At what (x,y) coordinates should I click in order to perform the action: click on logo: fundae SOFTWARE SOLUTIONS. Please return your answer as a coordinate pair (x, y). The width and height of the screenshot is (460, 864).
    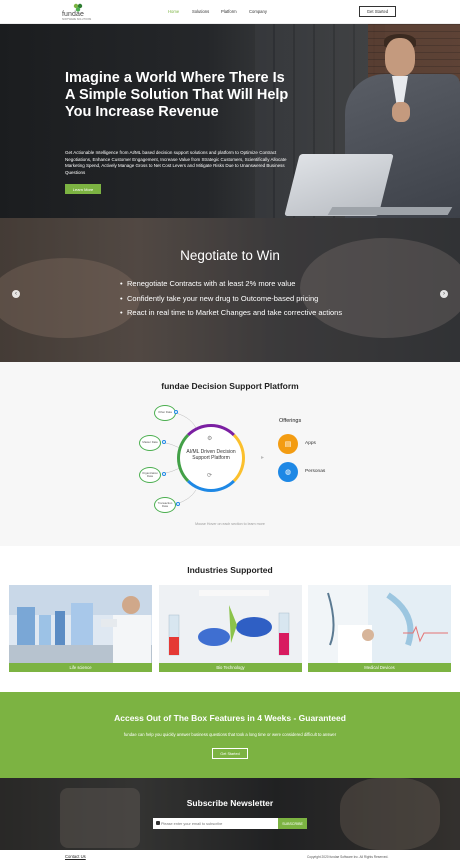
    Looking at the image, I should click on (78, 12).